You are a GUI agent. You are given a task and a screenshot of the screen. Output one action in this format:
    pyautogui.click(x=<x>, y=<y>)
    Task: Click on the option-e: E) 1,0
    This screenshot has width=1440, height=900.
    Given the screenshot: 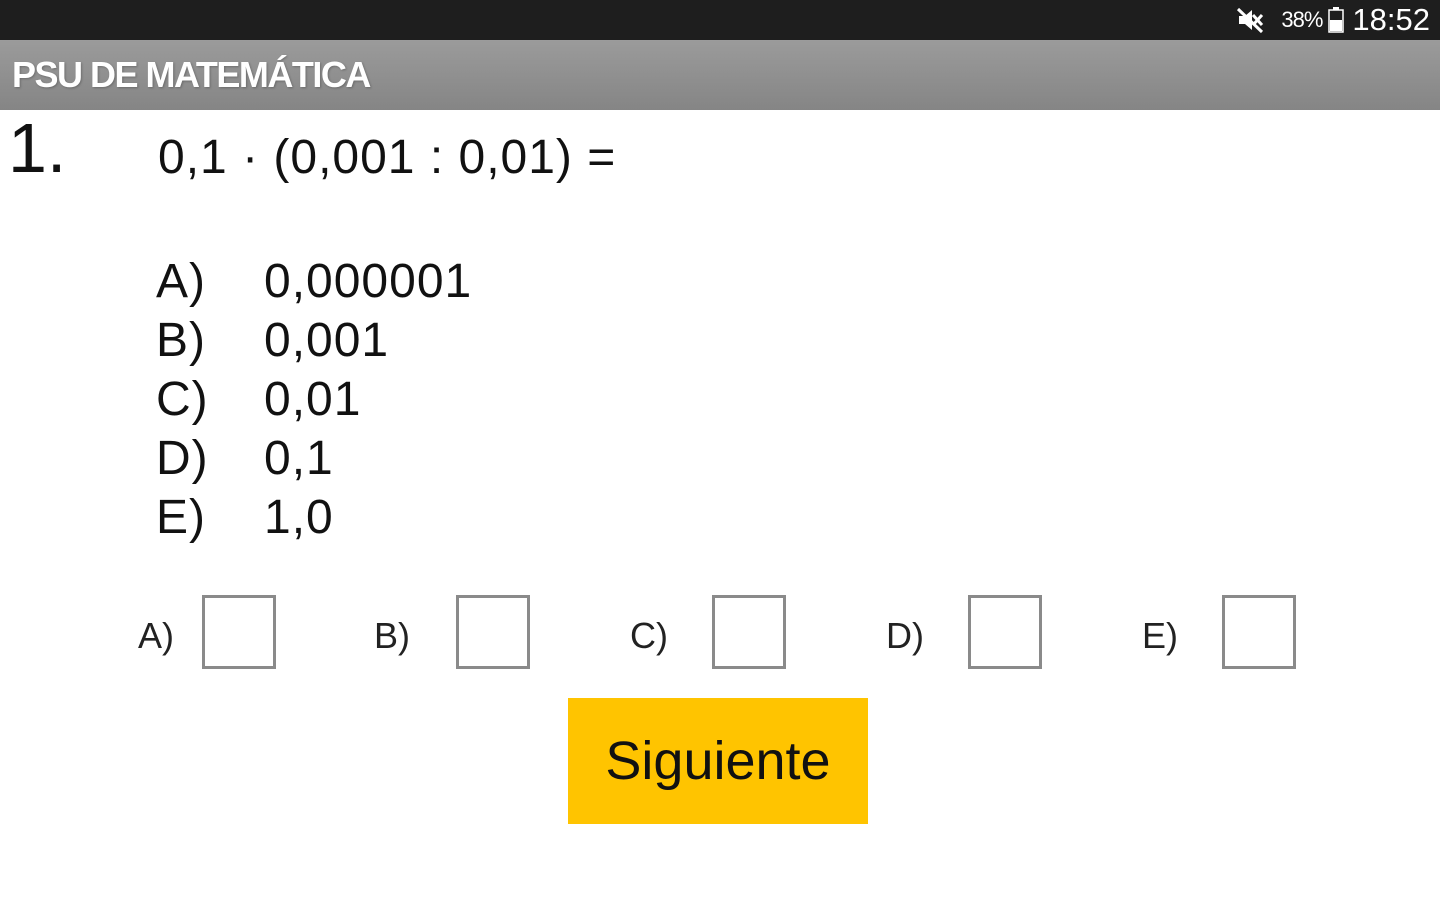 What is the action you would take?
    pyautogui.click(x=314, y=517)
    